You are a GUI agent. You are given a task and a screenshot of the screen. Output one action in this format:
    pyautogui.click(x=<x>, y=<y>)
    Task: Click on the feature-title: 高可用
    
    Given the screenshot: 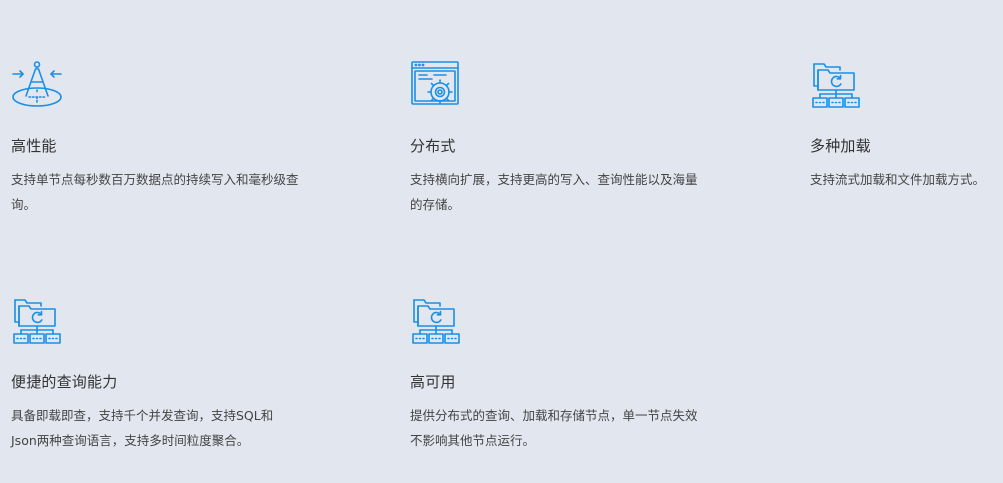 What is the action you would take?
    pyautogui.click(x=433, y=382)
    